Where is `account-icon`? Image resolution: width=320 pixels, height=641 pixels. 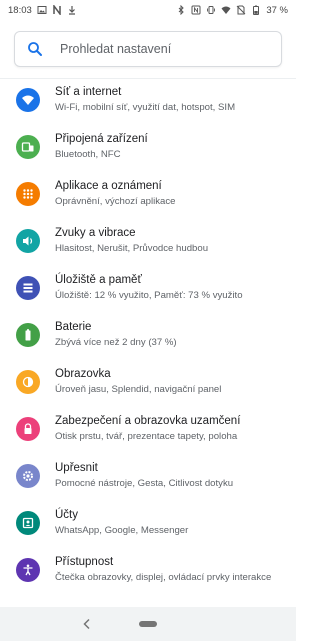
account-icon is located at coordinates (28, 523).